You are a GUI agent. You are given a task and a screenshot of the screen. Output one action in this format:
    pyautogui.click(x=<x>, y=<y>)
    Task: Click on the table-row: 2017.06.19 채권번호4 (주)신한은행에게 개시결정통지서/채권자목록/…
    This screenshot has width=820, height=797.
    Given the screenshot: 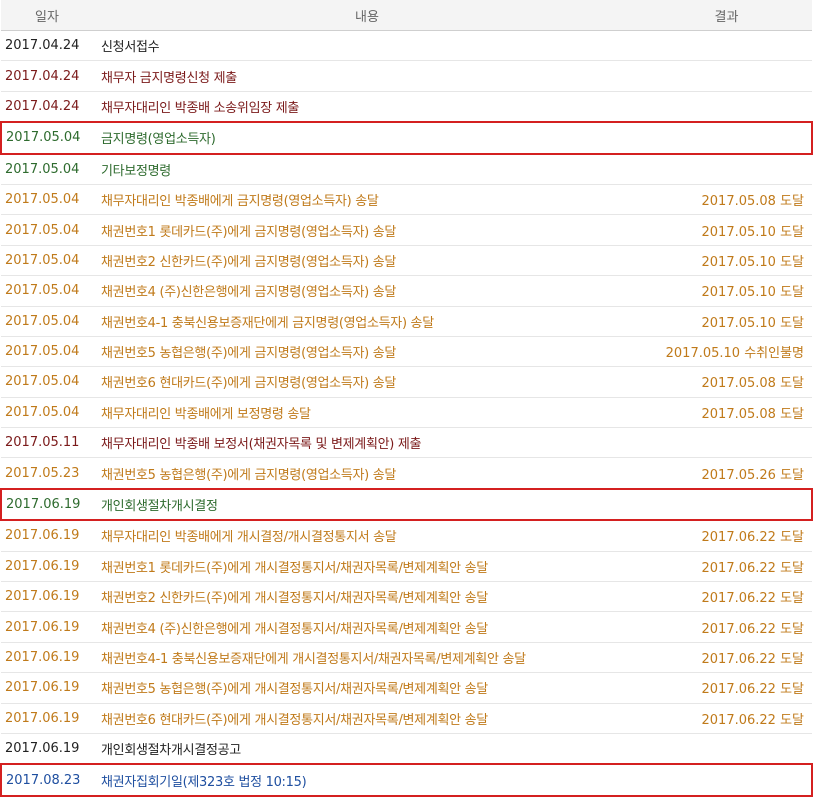 What is the action you would take?
    pyautogui.click(x=406, y=627)
    